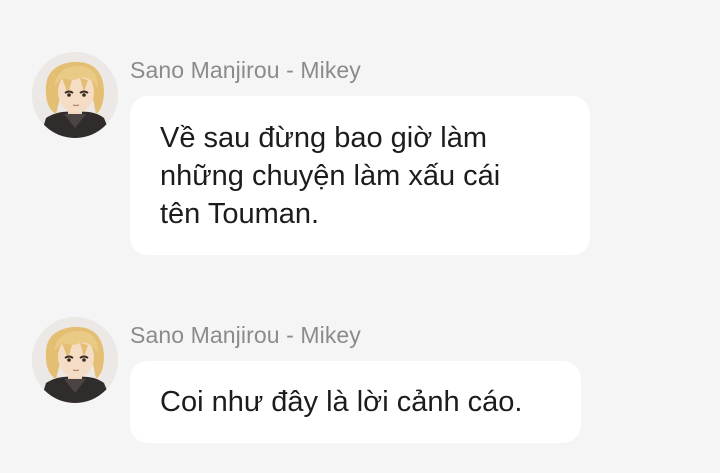 This screenshot has height=473, width=720. What do you see at coordinates (330, 176) in the screenshot?
I see `message-line: những chuyện làm xấu cái` at bounding box center [330, 176].